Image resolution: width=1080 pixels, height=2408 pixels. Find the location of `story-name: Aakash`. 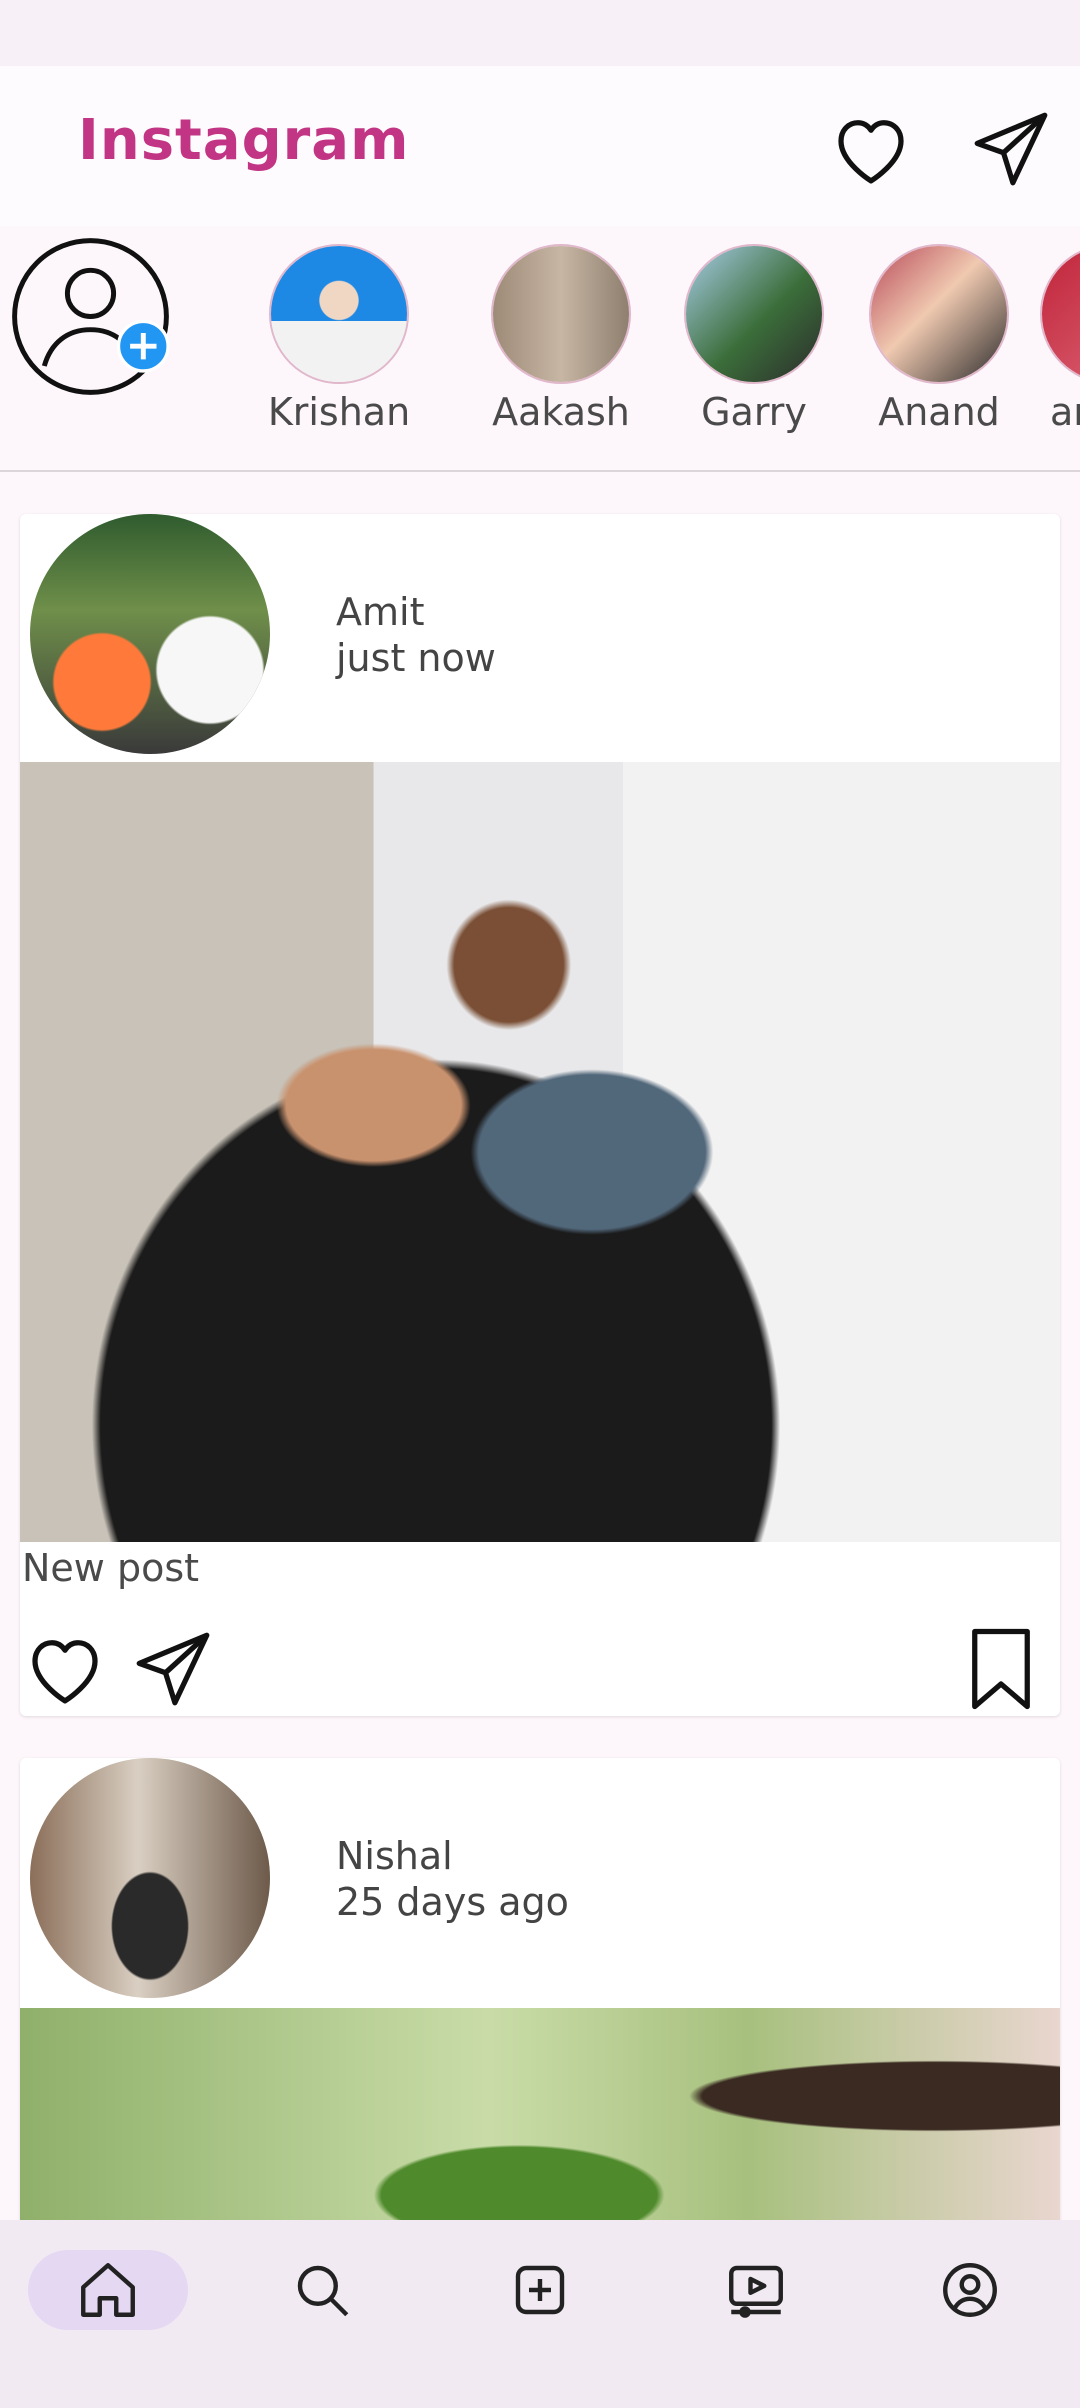

story-name: Aakash is located at coordinates (561, 412).